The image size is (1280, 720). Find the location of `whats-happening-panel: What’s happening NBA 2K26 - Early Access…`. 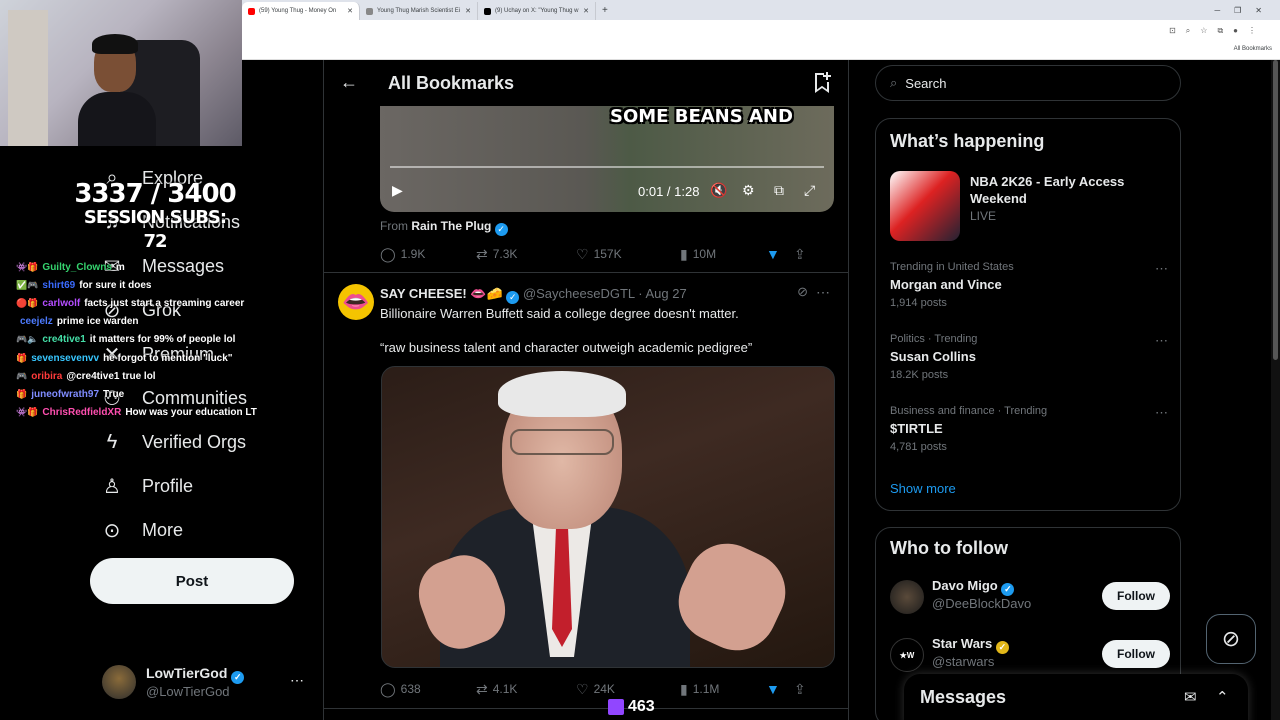

whats-happening-panel: What’s happening NBA 2K26 - Early Access… is located at coordinates (1028, 314).